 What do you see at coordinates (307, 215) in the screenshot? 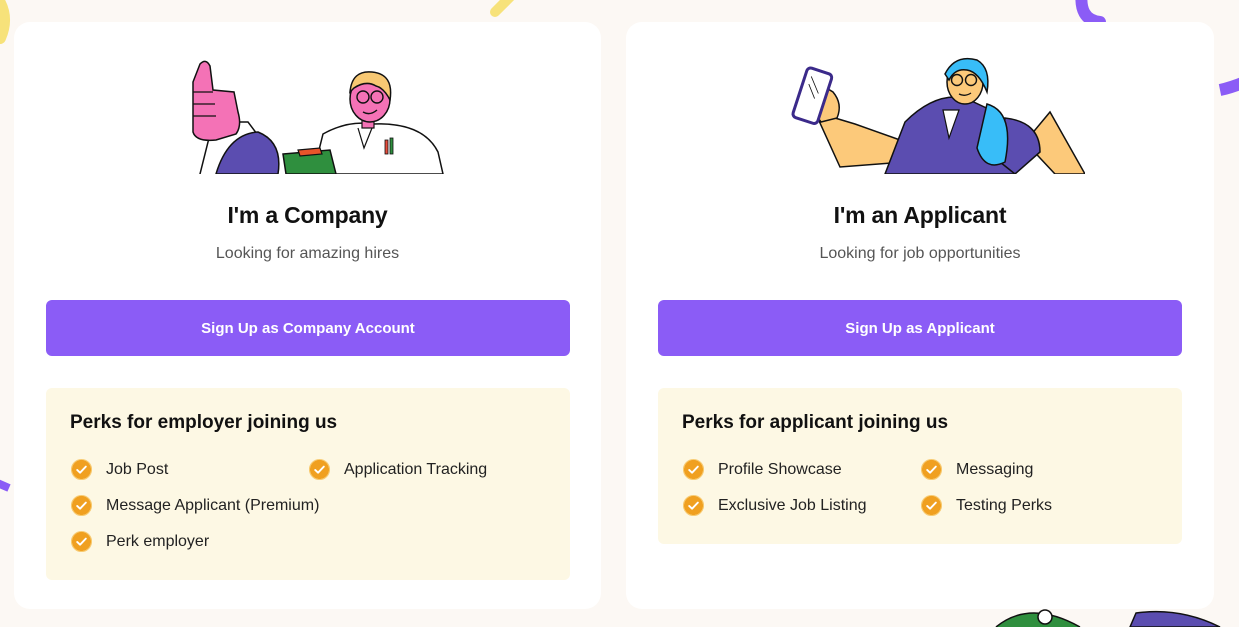
I see `company-title: I'm a Company` at bounding box center [307, 215].